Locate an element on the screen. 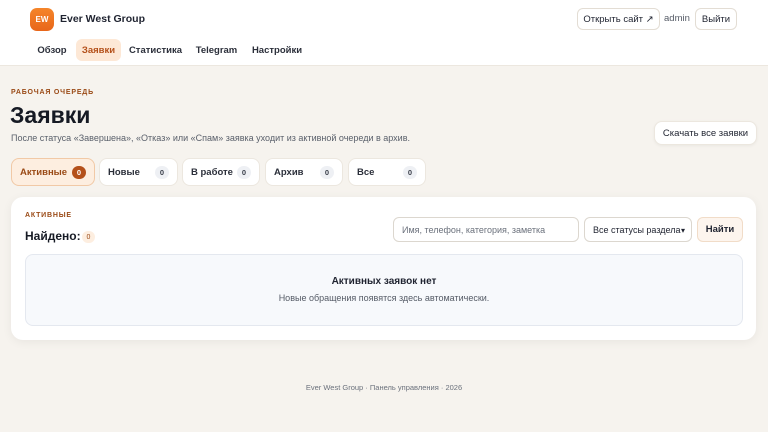 The width and height of the screenshot is (768, 432). empty-state-title: Активных заявок нет is located at coordinates (384, 281).